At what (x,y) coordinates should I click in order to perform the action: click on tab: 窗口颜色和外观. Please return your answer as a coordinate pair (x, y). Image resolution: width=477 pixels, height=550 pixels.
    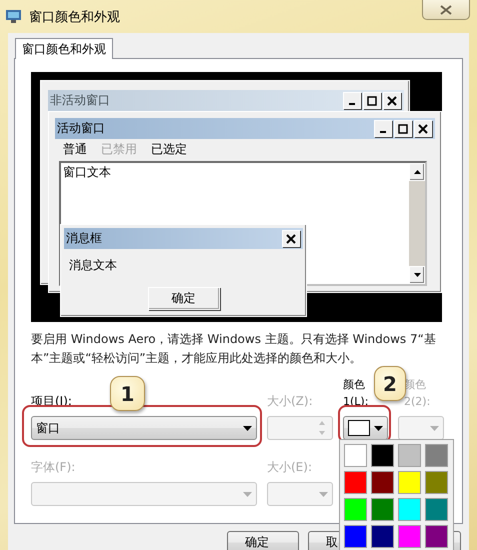
    Looking at the image, I should click on (64, 48).